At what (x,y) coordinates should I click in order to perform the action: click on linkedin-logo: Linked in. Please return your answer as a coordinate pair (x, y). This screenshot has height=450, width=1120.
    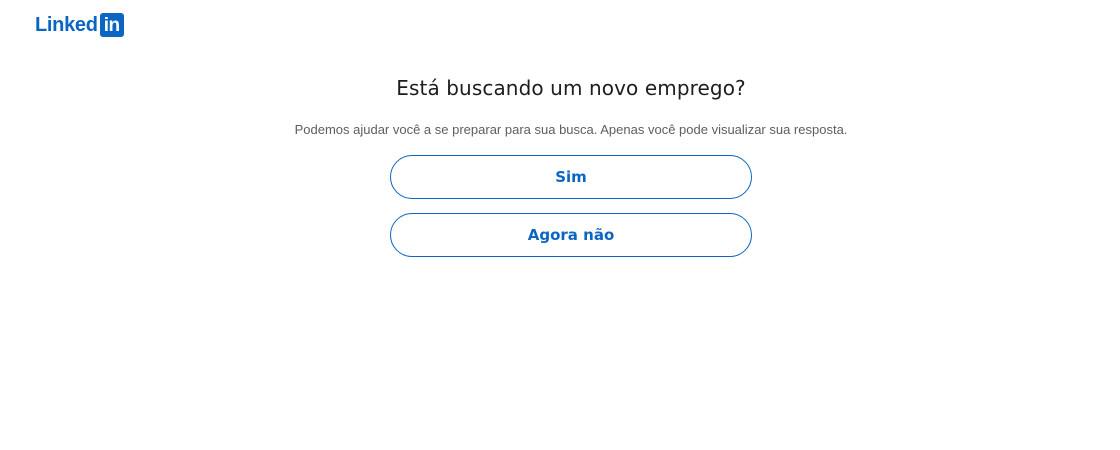
    Looking at the image, I should click on (79, 25).